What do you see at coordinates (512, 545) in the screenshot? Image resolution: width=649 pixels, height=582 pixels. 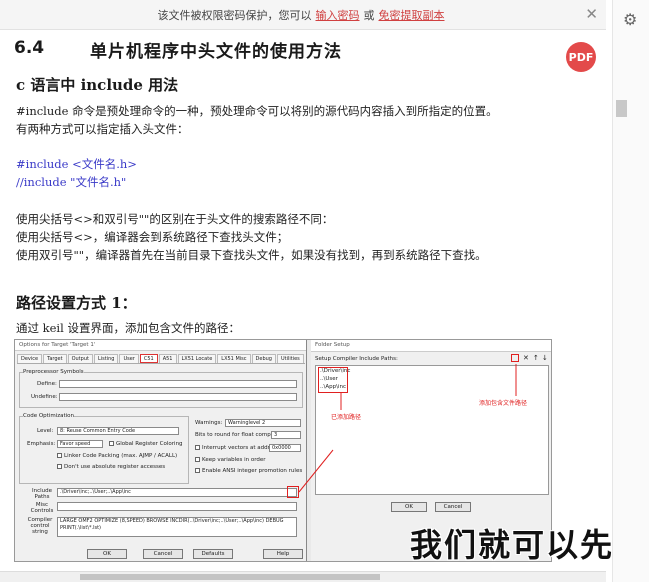 I see `video-subtitle-overlay: 我们就可以先` at bounding box center [512, 545].